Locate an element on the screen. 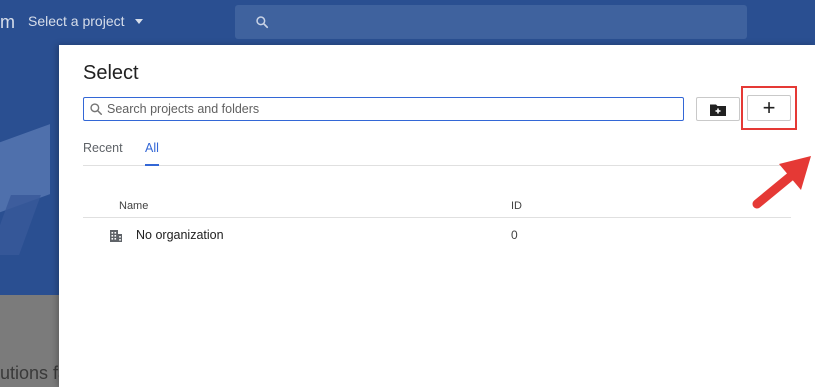 This screenshot has width=815, height=387. organization-id: 0 is located at coordinates (514, 235).